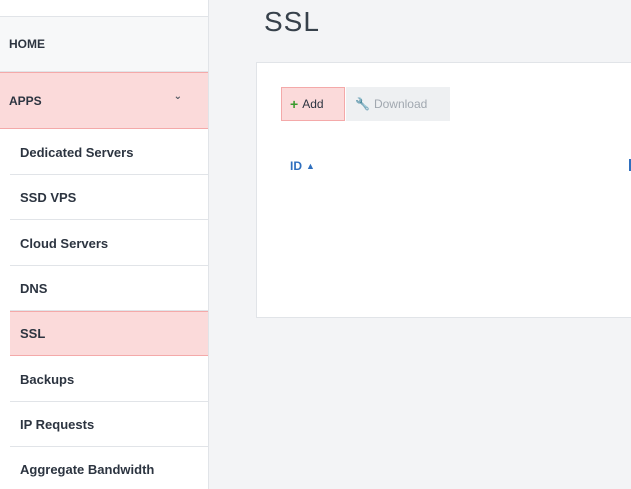 This screenshot has height=489, width=631. Describe the element at coordinates (104, 44) in the screenshot. I see `sidebar-item-home: HOME` at that location.